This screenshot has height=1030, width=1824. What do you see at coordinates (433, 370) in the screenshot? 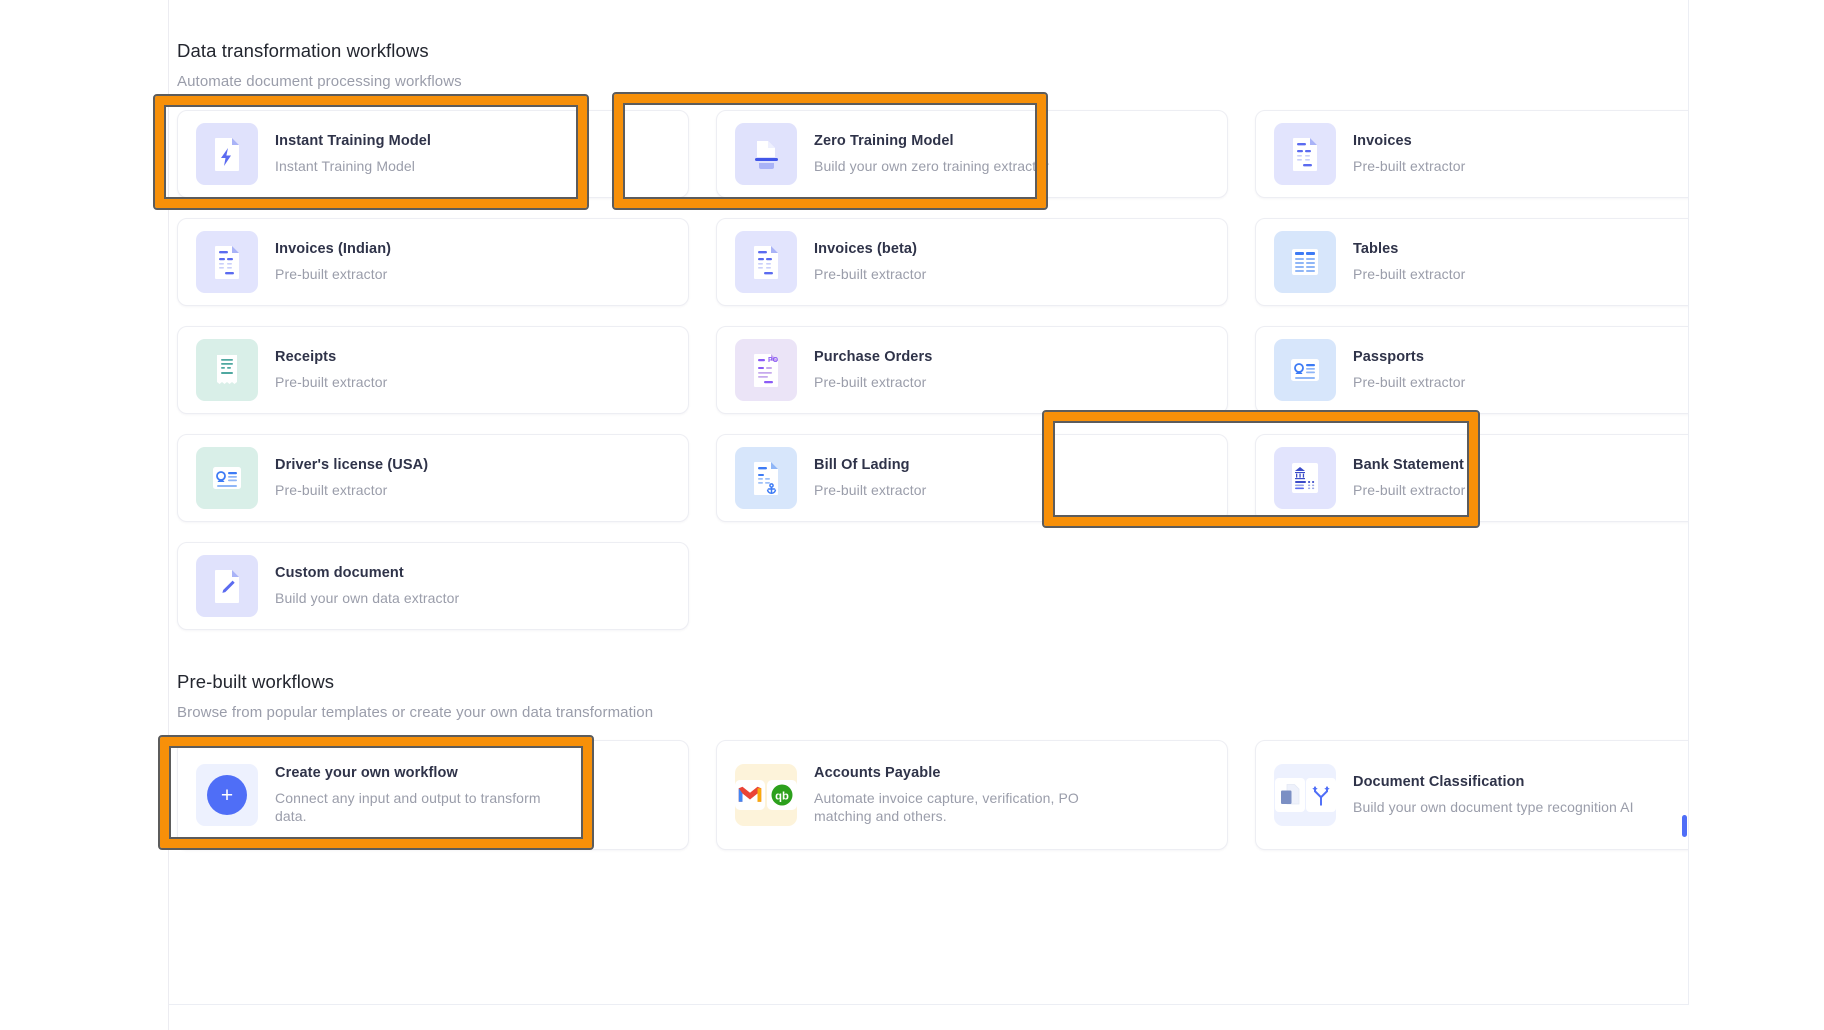
I see `workflow-card: Receipts Pre-built extractor` at bounding box center [433, 370].